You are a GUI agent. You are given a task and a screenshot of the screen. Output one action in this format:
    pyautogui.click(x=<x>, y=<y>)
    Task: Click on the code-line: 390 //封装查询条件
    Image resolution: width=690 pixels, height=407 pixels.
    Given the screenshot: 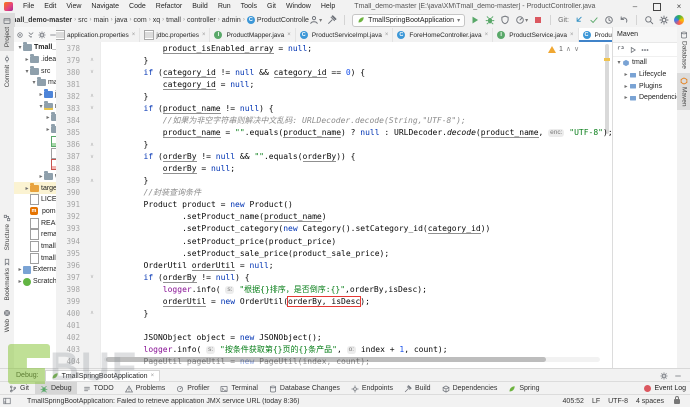 What is the action you would take?
    pyautogui.click(x=334, y=192)
    